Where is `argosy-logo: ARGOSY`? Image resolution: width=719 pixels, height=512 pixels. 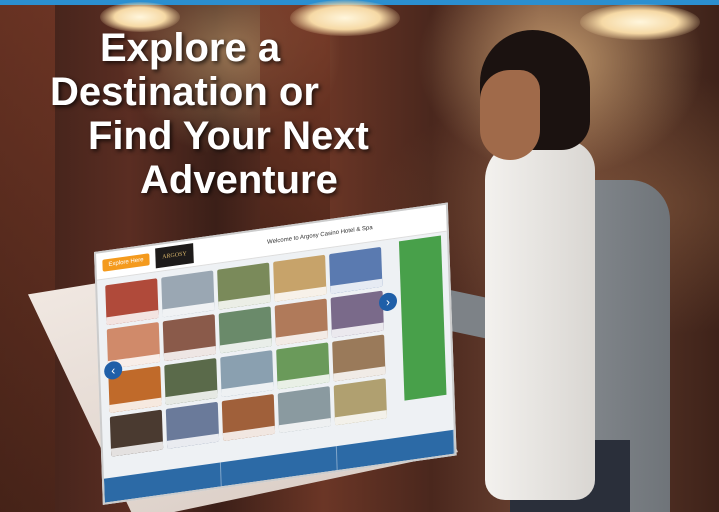 argosy-logo: ARGOSY is located at coordinates (174, 256).